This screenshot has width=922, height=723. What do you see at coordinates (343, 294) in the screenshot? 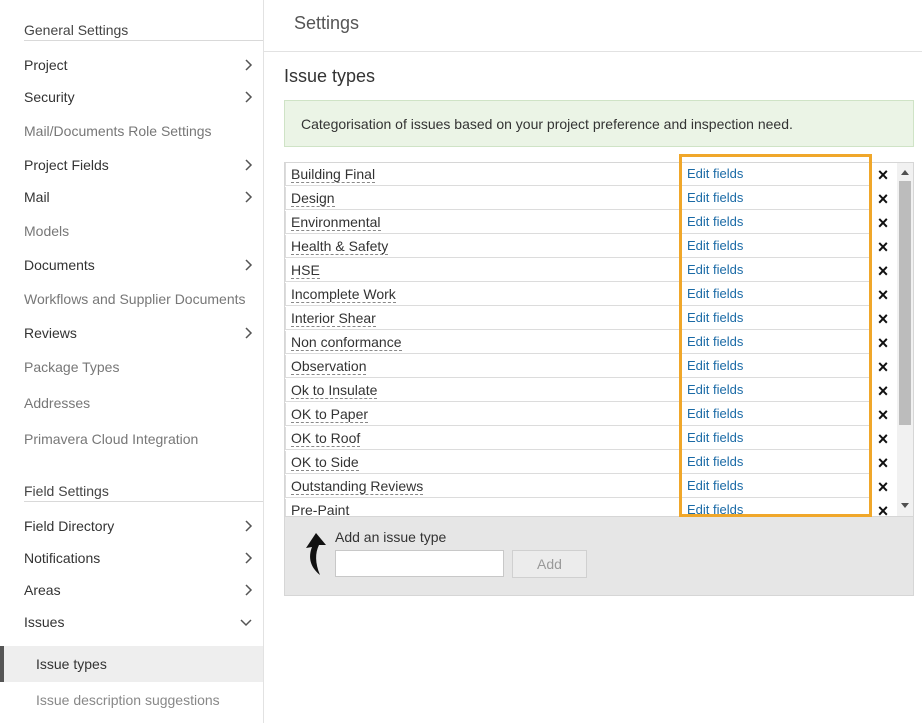
I see `issue-type-name: Incomplete Work` at bounding box center [343, 294].